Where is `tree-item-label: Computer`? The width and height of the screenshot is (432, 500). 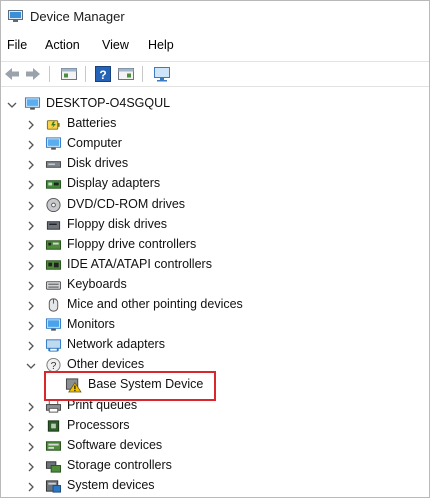 tree-item-label: Computer is located at coordinates (94, 143).